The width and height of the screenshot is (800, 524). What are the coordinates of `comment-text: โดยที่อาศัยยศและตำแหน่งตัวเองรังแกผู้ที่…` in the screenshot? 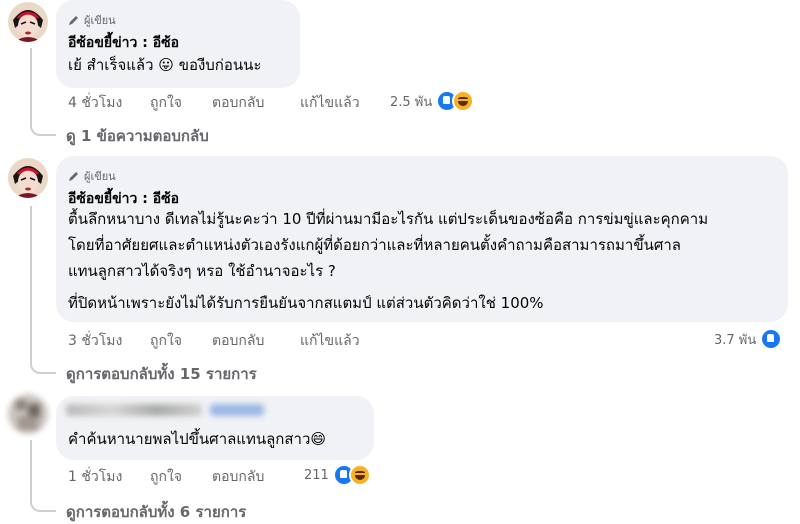 It's located at (374, 245).